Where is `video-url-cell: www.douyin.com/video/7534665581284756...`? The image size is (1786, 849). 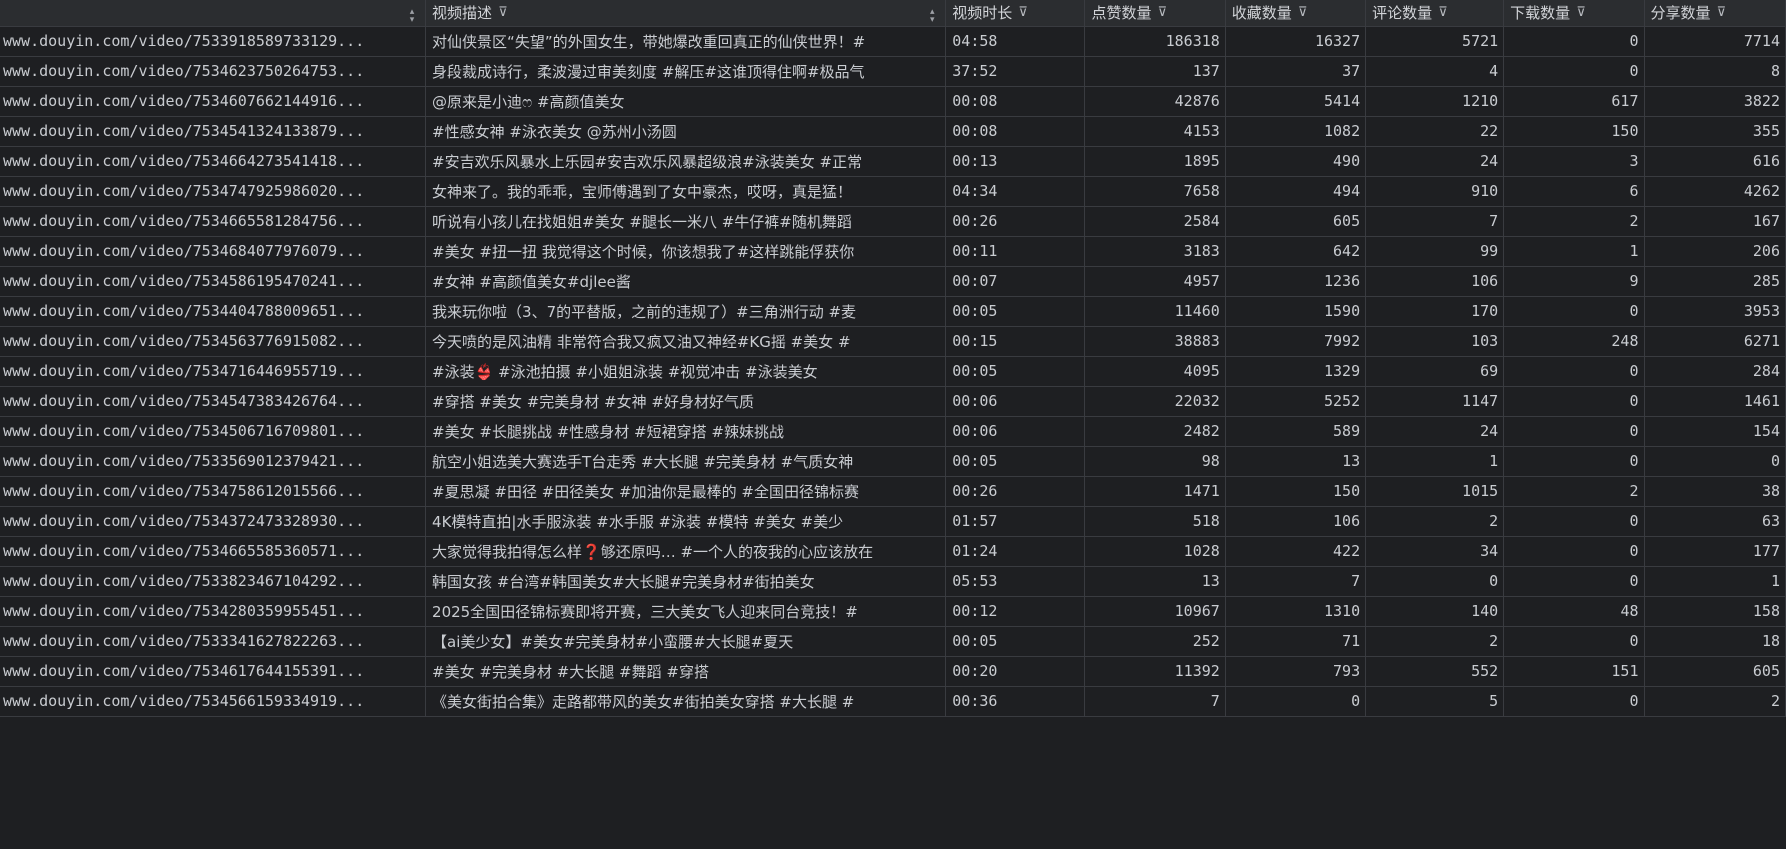 video-url-cell: www.douyin.com/video/7534665581284756... is located at coordinates (213, 221).